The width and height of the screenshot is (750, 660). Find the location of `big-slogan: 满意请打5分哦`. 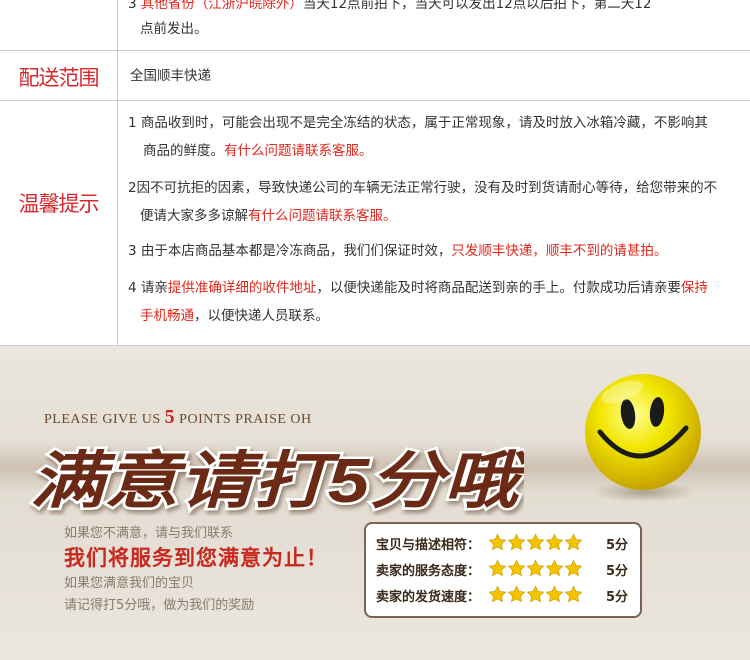

big-slogan: 满意请打5分哦 is located at coordinates (276, 481).